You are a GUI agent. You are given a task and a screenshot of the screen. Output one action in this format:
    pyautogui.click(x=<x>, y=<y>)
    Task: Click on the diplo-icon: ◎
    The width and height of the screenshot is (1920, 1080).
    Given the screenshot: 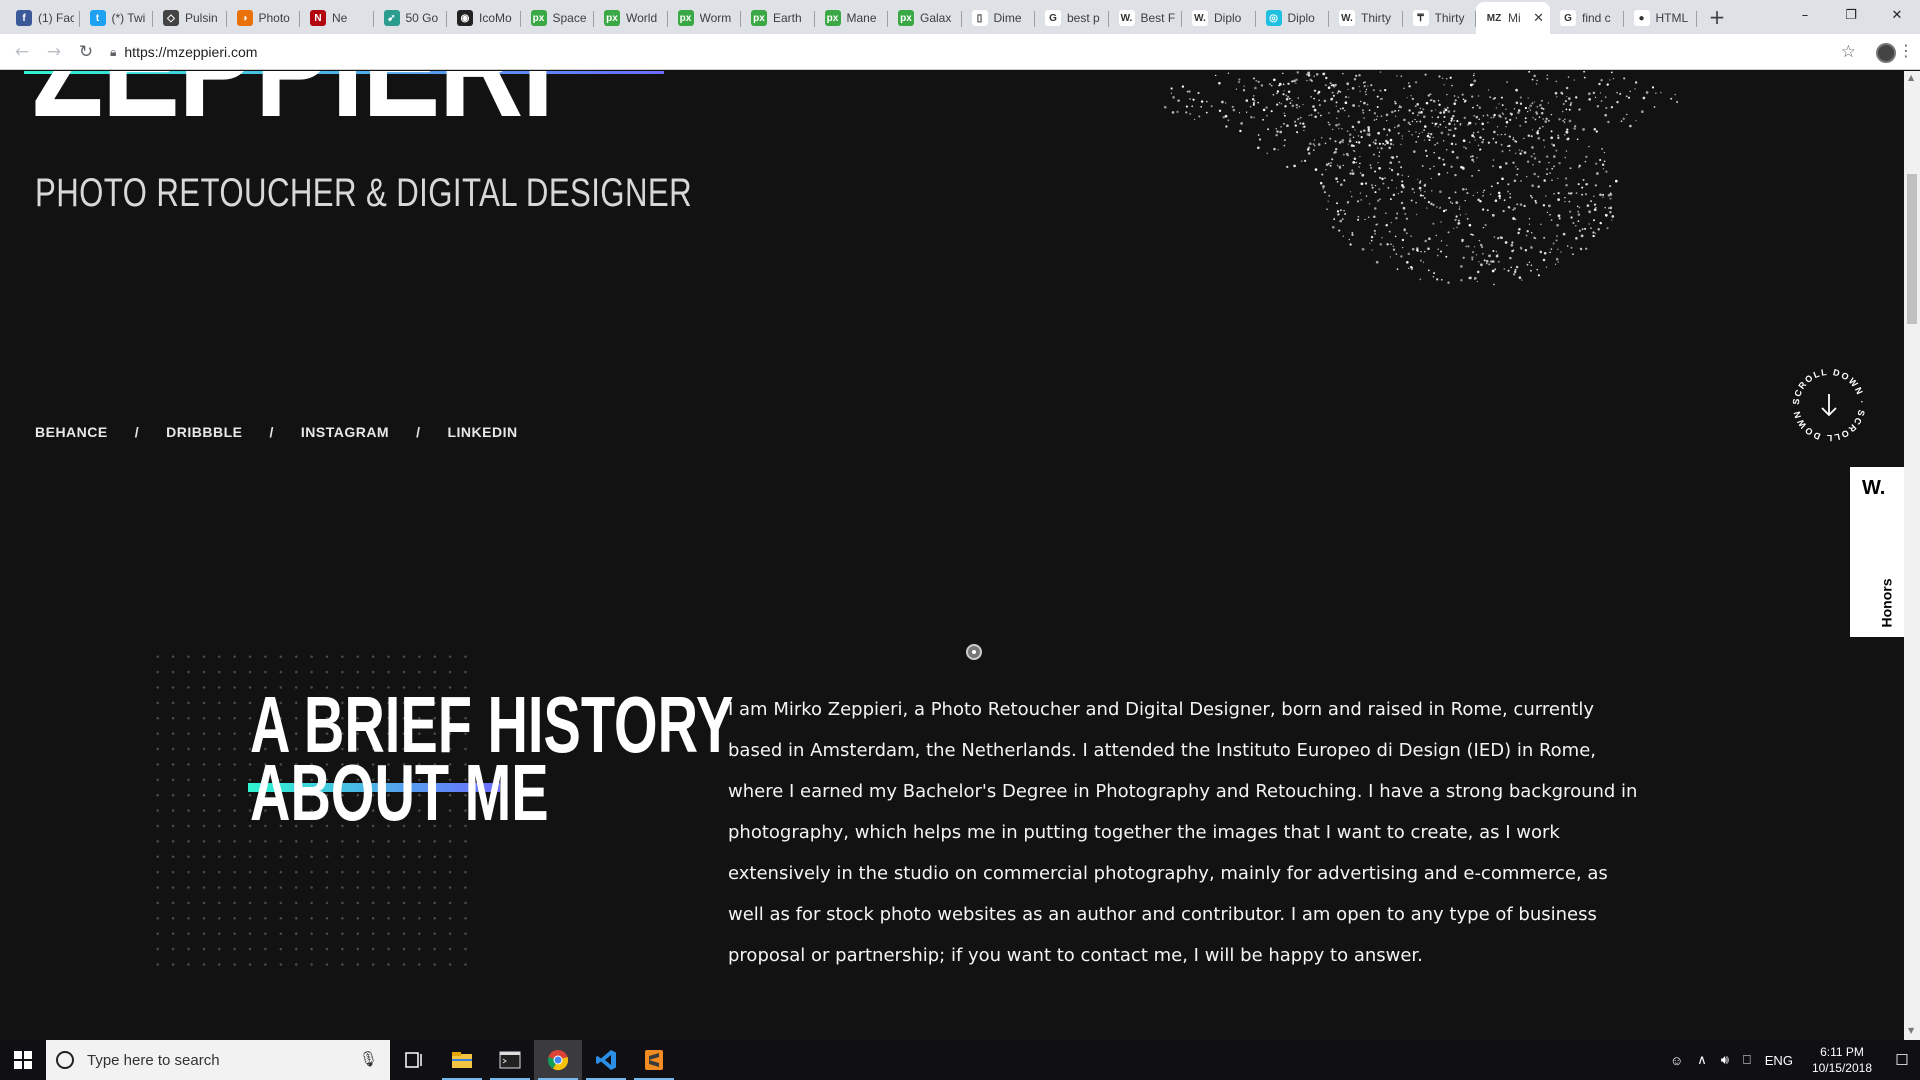 What is the action you would take?
    pyautogui.click(x=1273, y=18)
    